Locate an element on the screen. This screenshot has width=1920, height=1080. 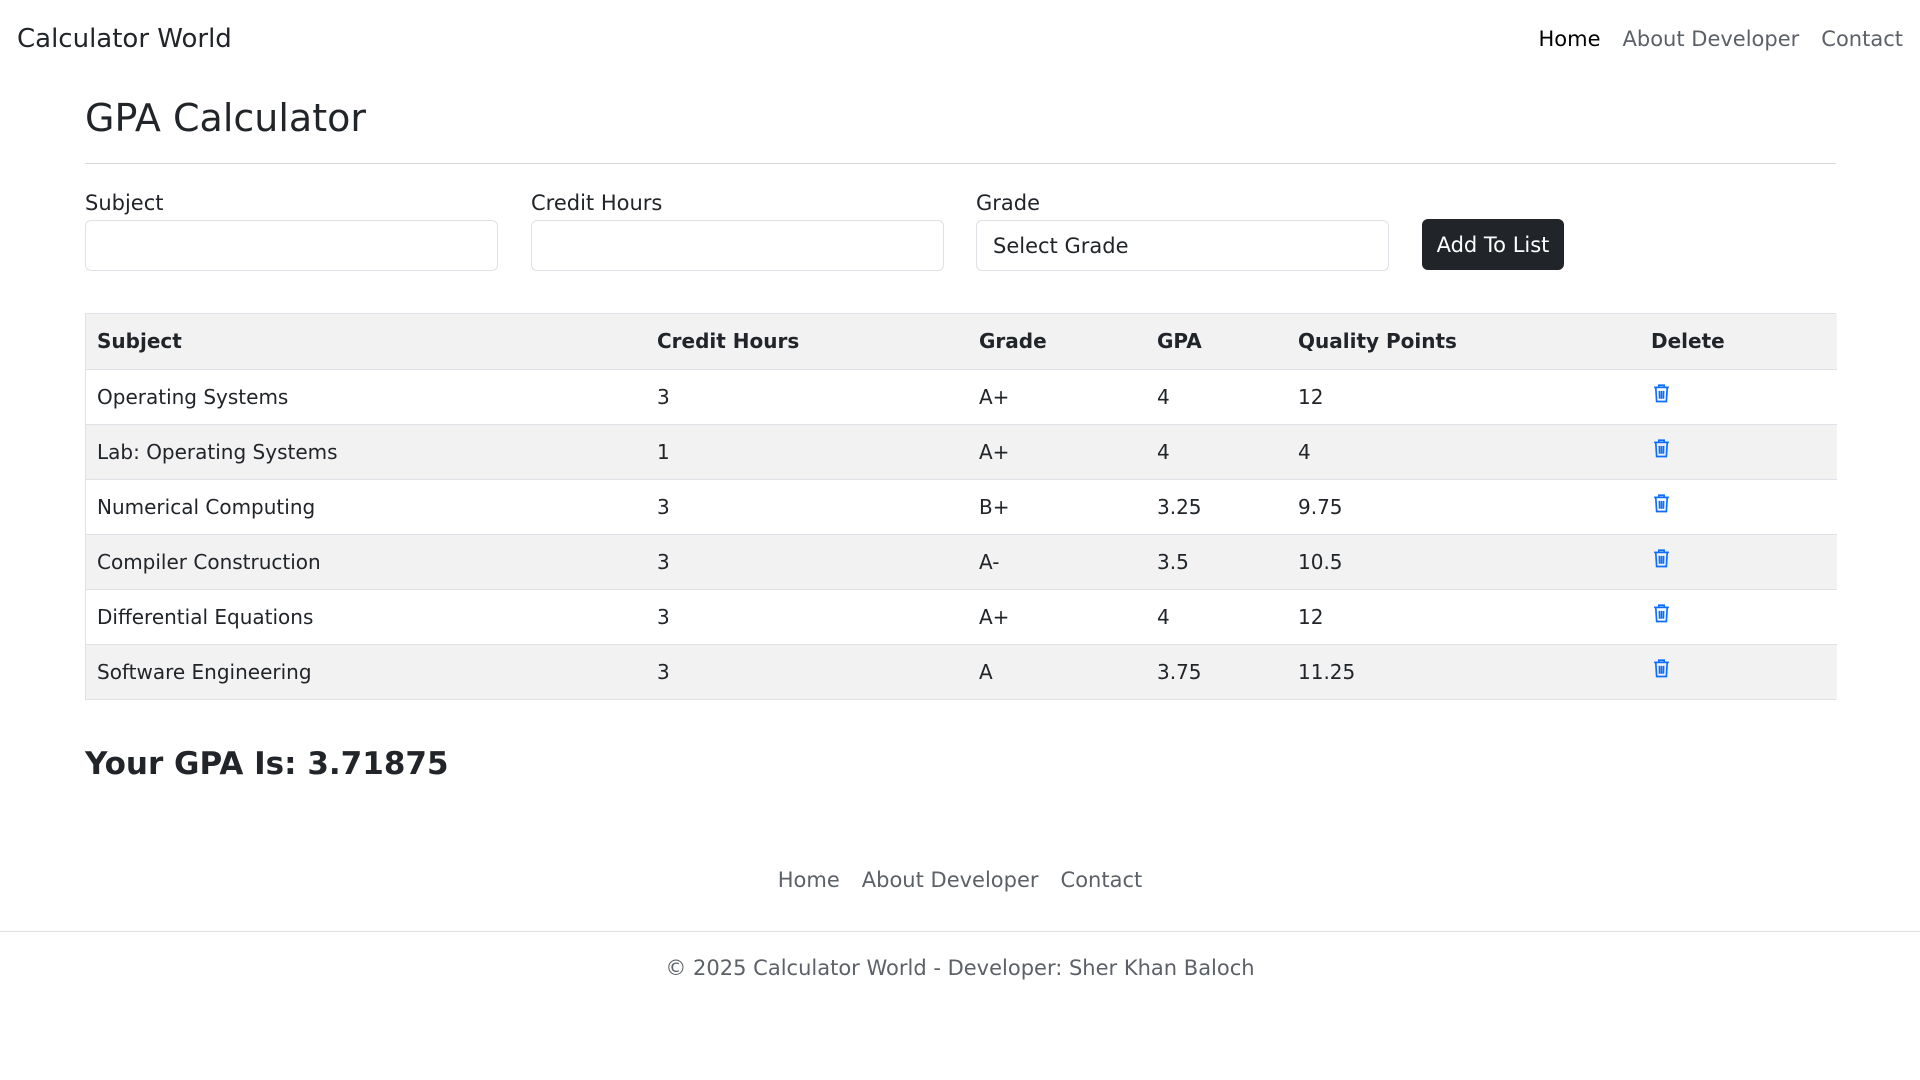
table-row: Numerical Computing 3 B+ 3.25 9.75 is located at coordinates (961, 507).